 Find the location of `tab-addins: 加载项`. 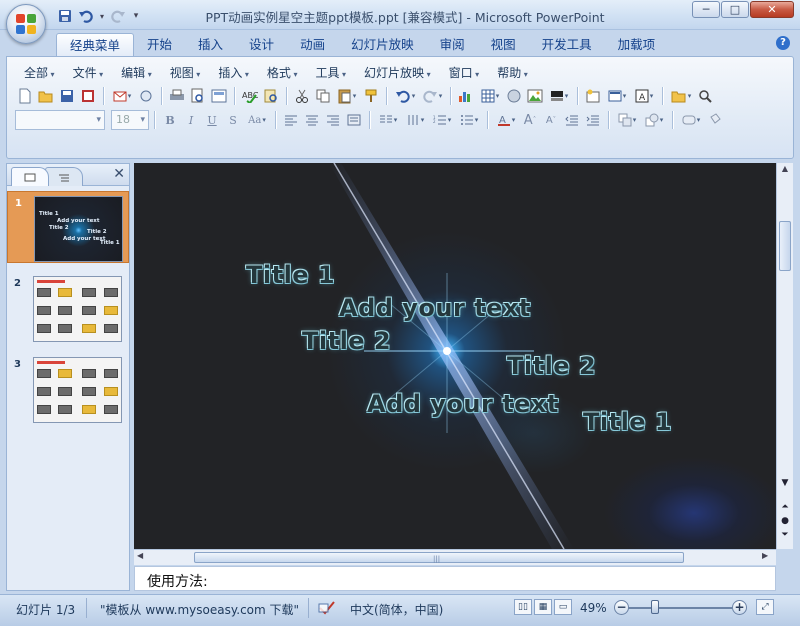

tab-addins: 加载项 is located at coordinates (637, 44).